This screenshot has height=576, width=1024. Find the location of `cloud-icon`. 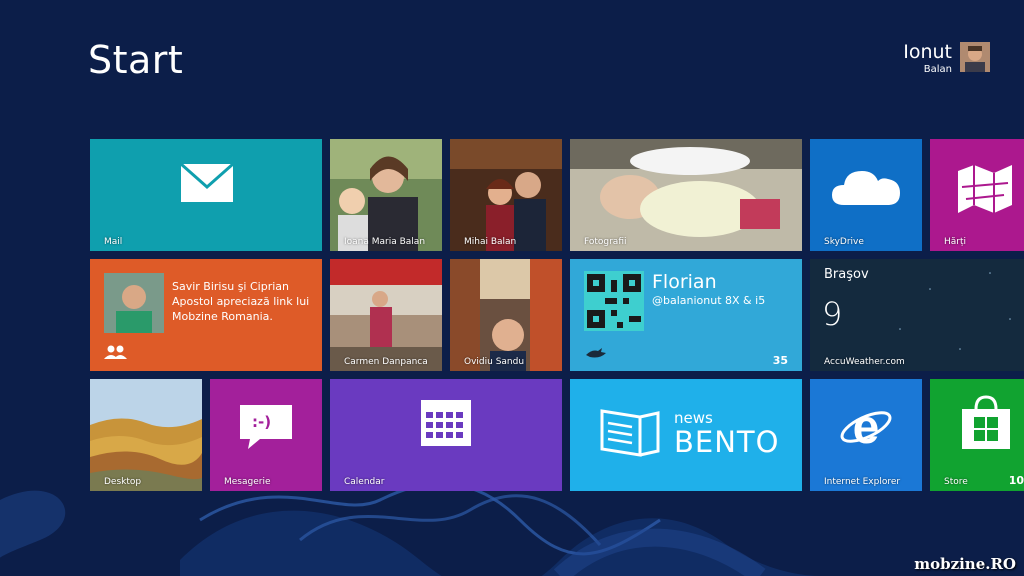

cloud-icon is located at coordinates (866, 188).